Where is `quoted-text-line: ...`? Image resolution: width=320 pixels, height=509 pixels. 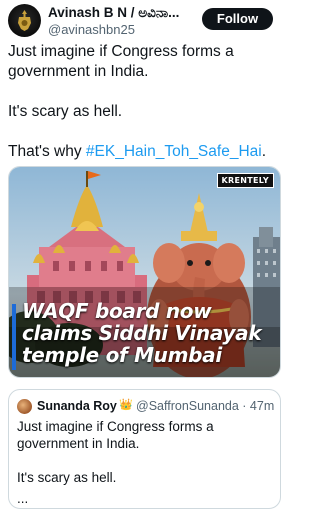 quoted-text-line: ... is located at coordinates (23, 498).